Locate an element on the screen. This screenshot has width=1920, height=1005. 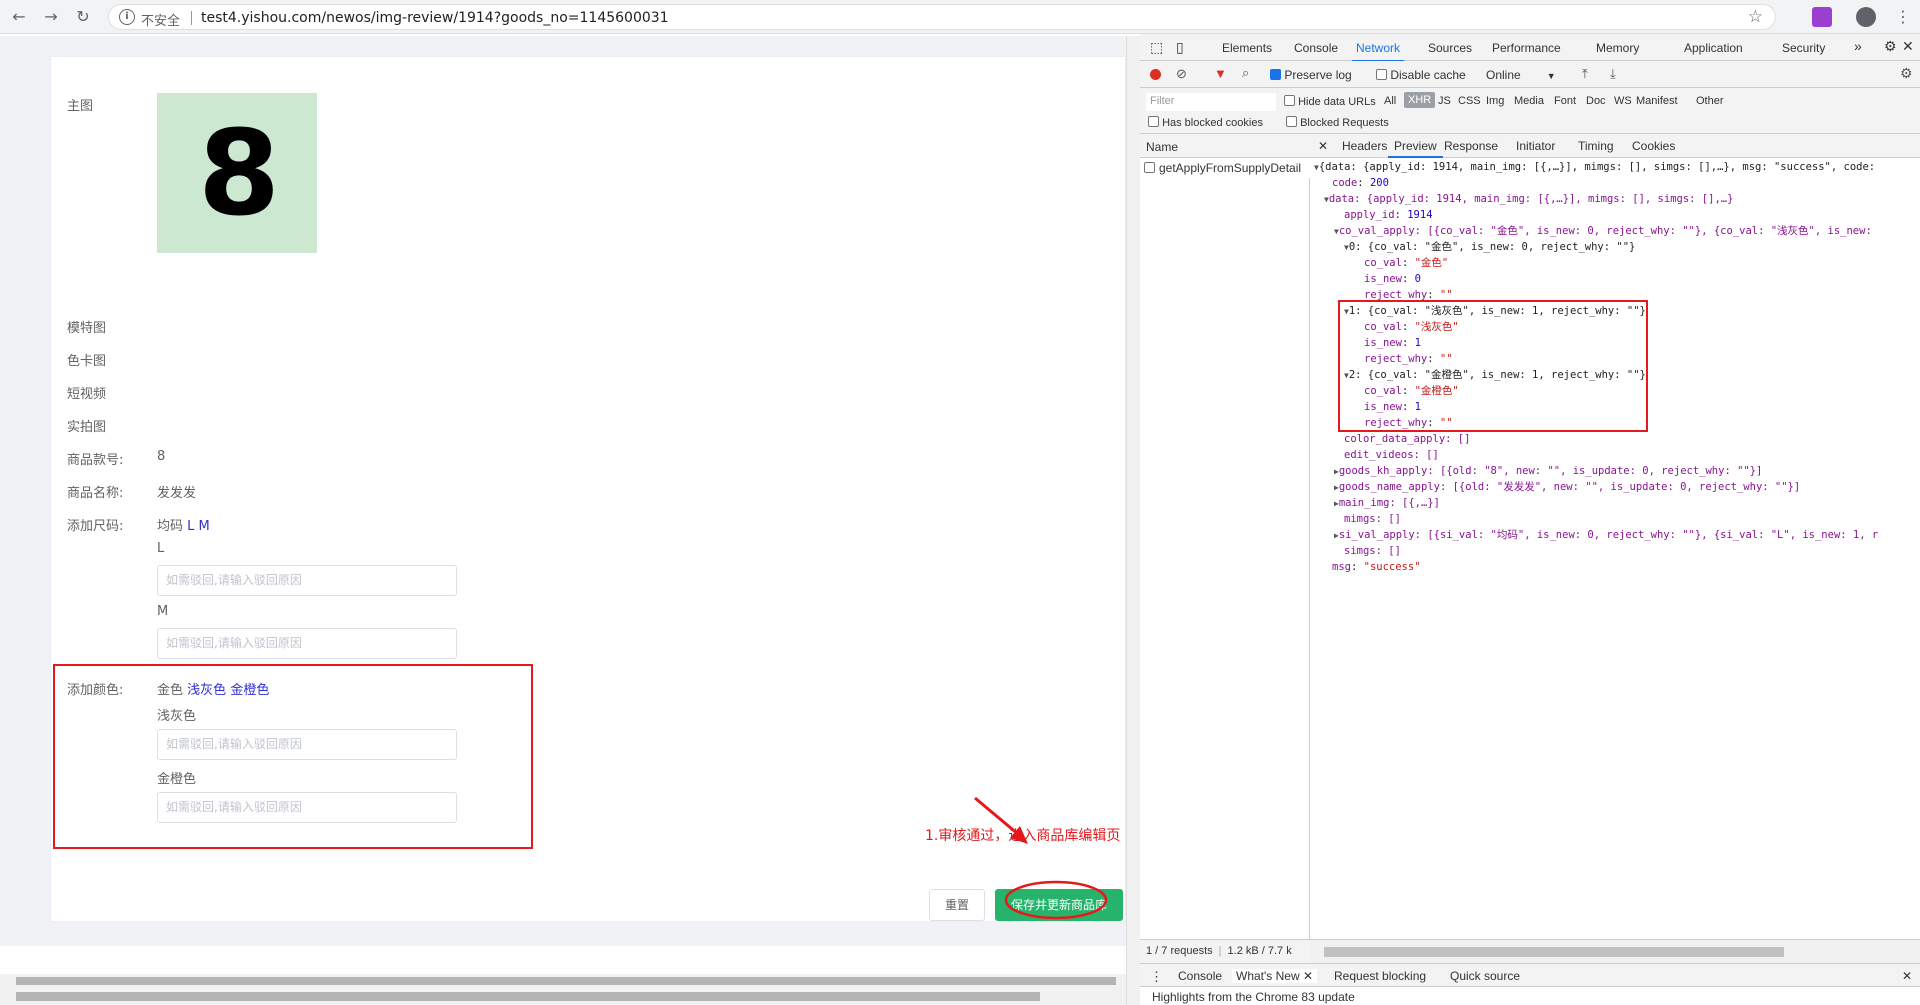
extension-icon is located at coordinates (1822, 17).